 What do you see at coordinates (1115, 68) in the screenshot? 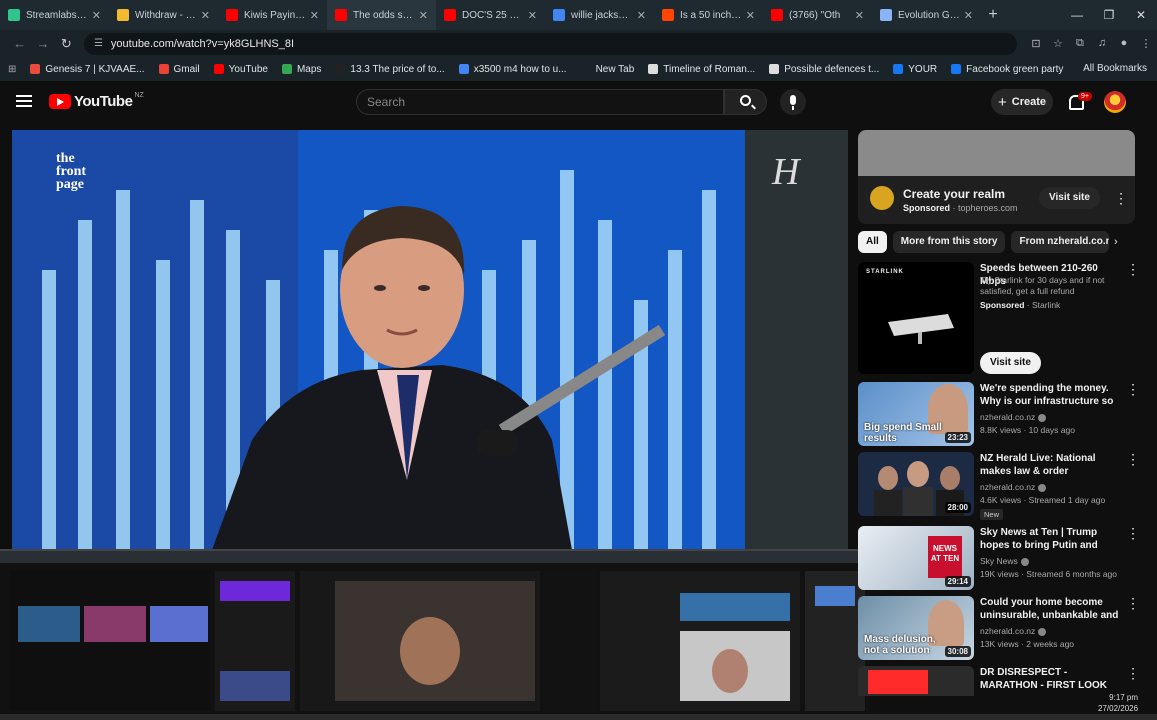
I see `all-bookmarks-link: All Bookmarks` at bounding box center [1115, 68].